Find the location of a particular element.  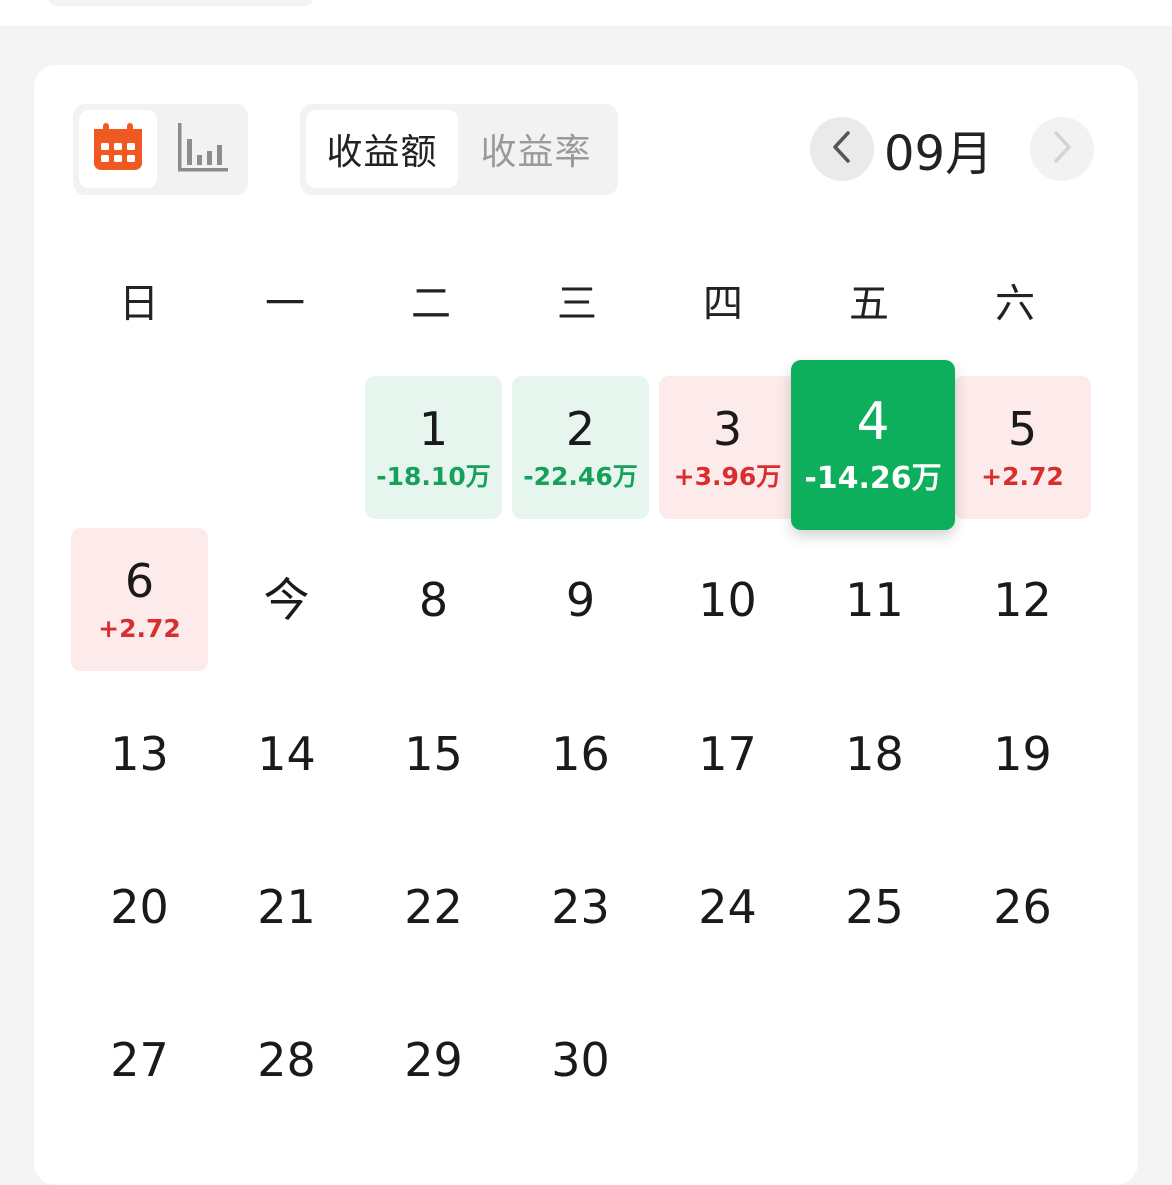

chevron-right-icon is located at coordinates (1062, 149).